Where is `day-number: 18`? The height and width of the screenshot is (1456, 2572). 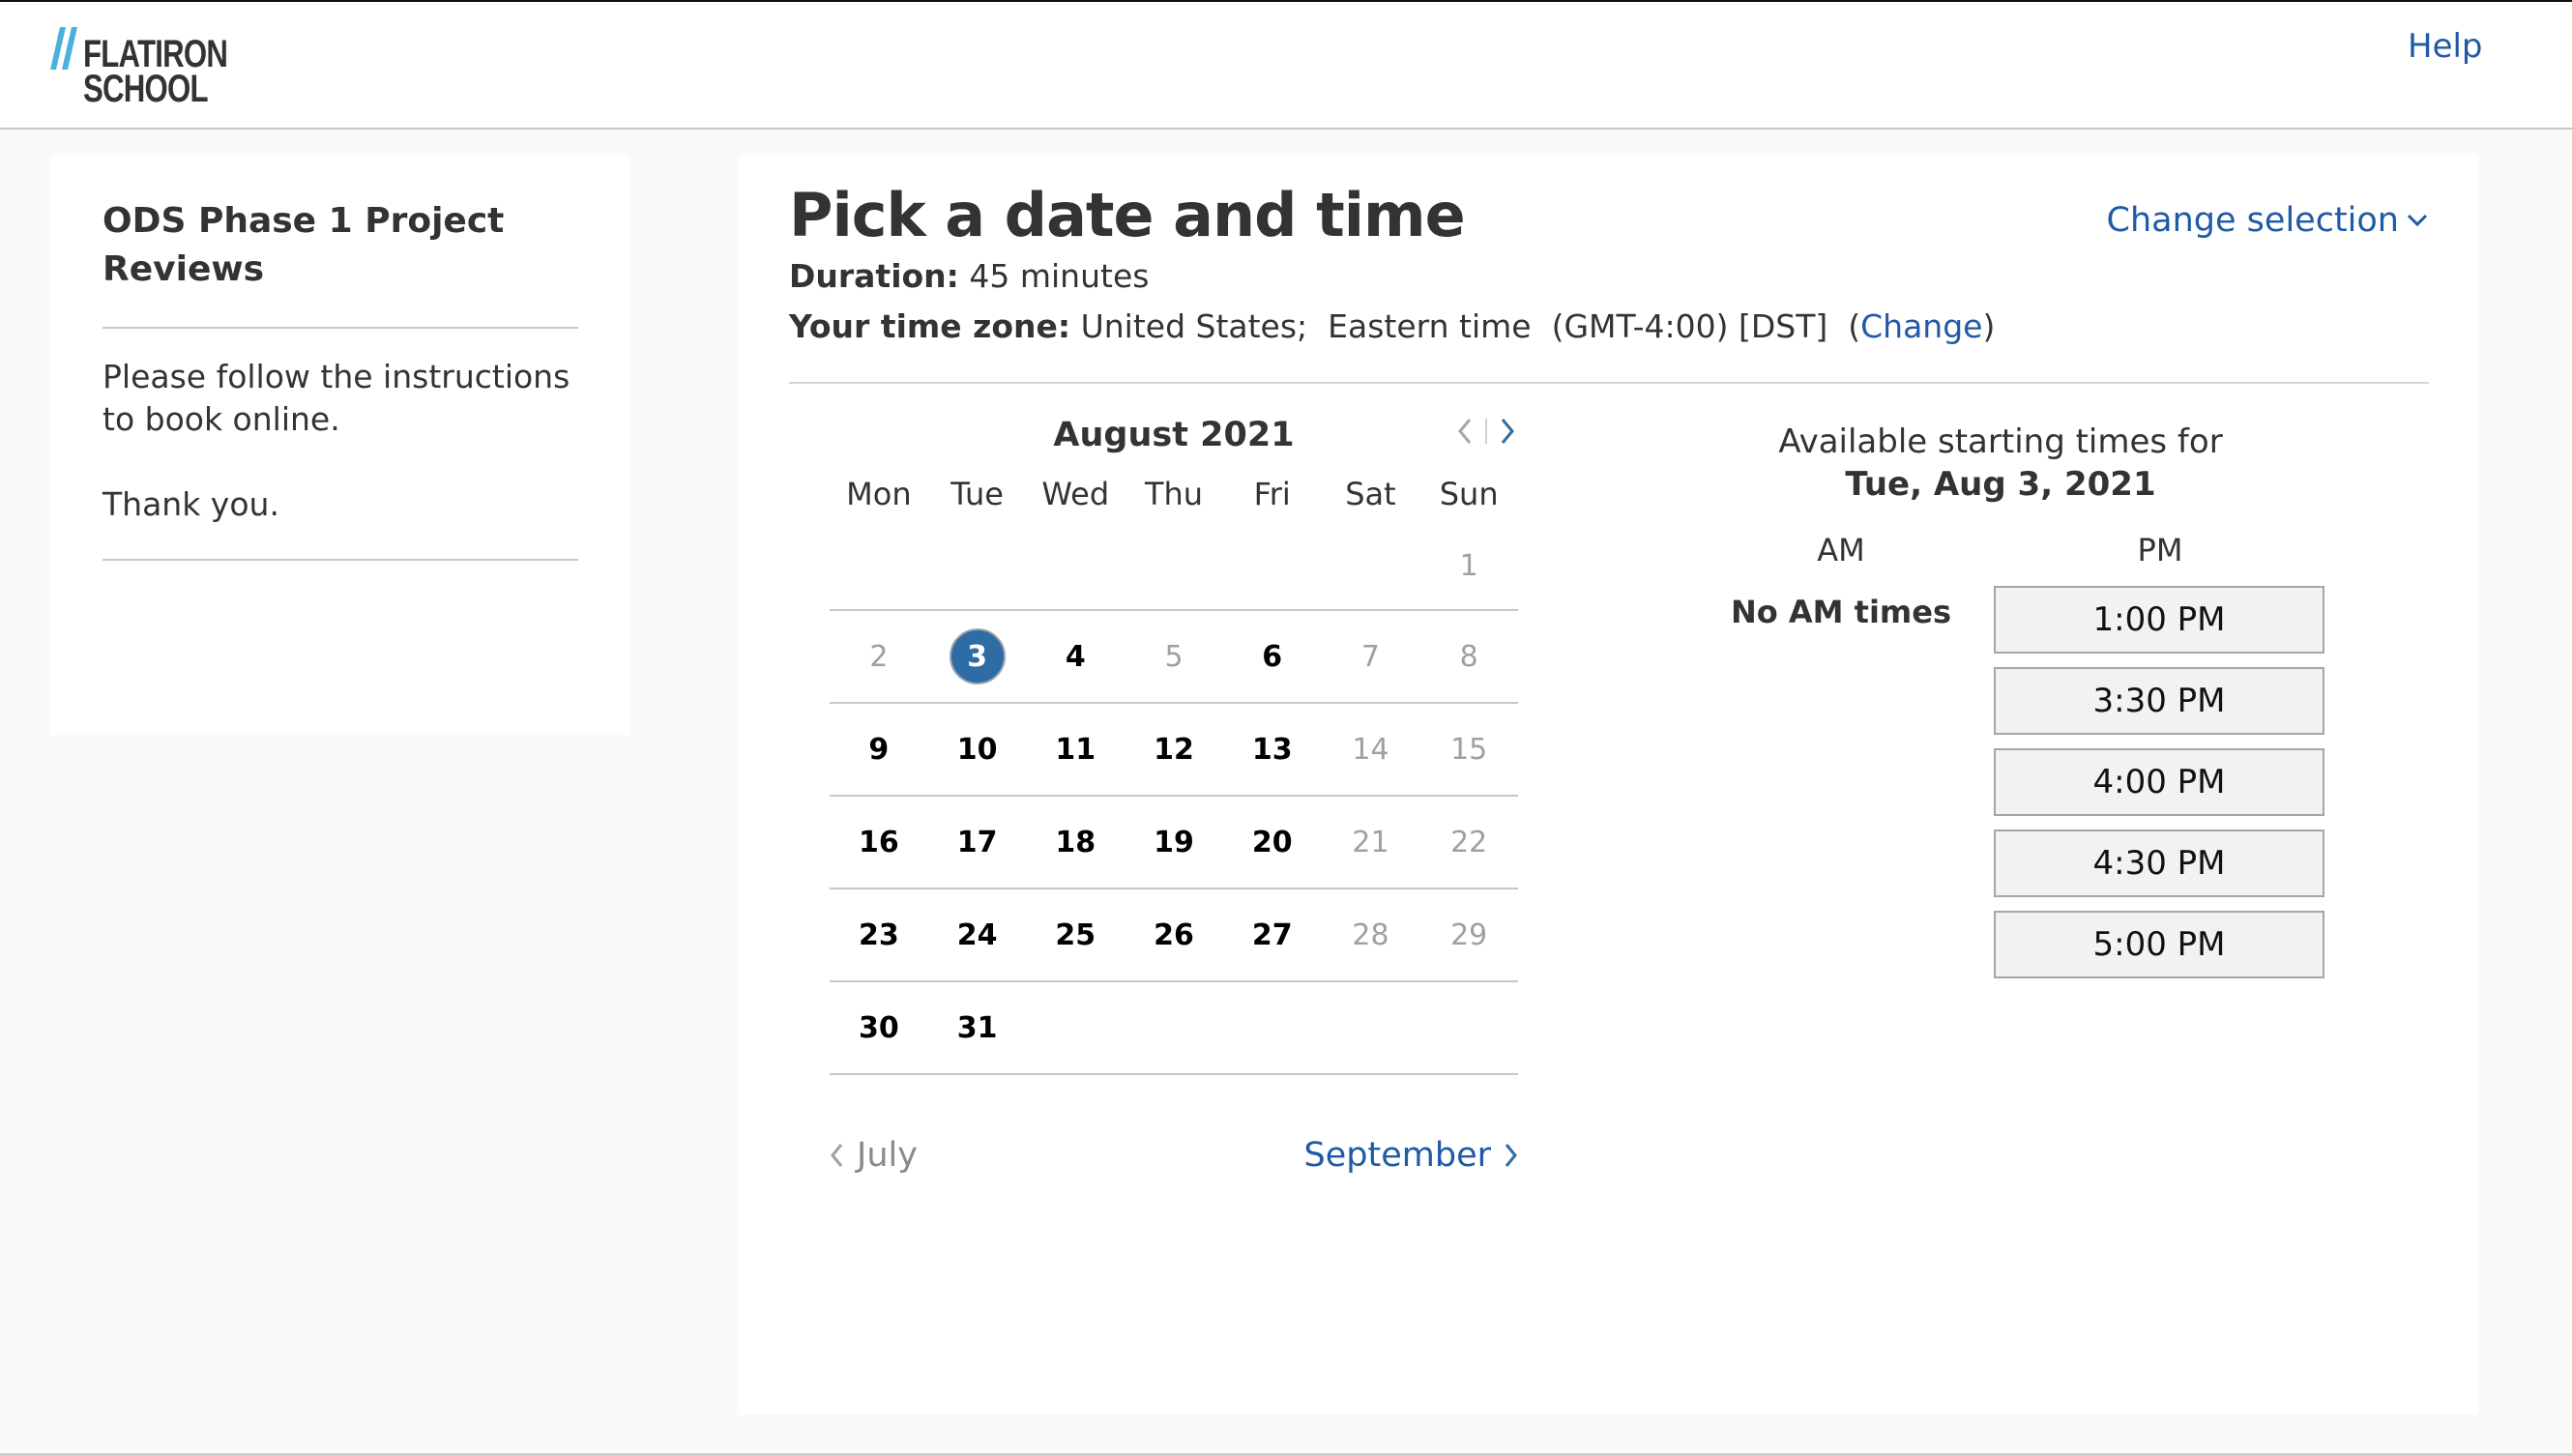 day-number: 18 is located at coordinates (1075, 842).